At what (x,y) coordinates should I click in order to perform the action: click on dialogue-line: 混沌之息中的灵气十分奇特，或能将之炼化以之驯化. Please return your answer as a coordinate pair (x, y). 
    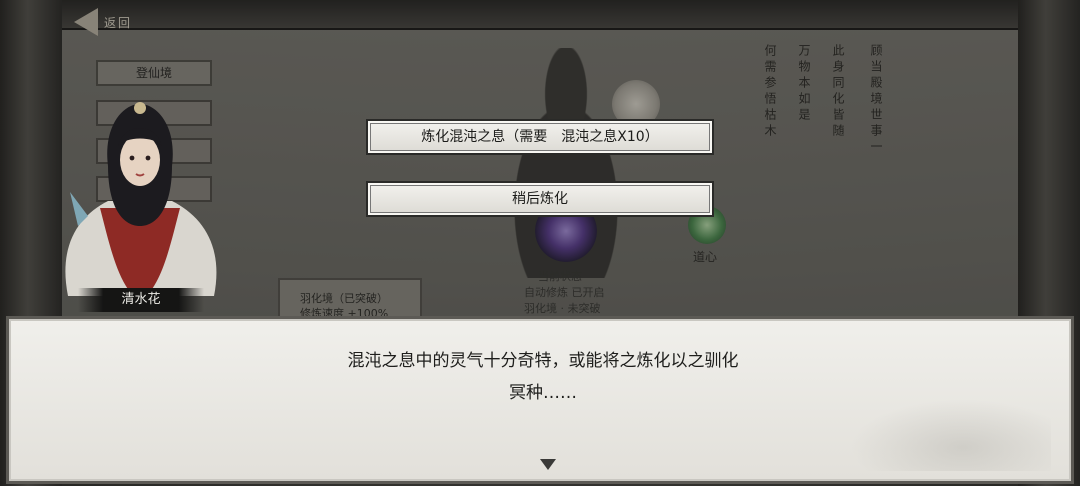
    Looking at the image, I should click on (543, 361).